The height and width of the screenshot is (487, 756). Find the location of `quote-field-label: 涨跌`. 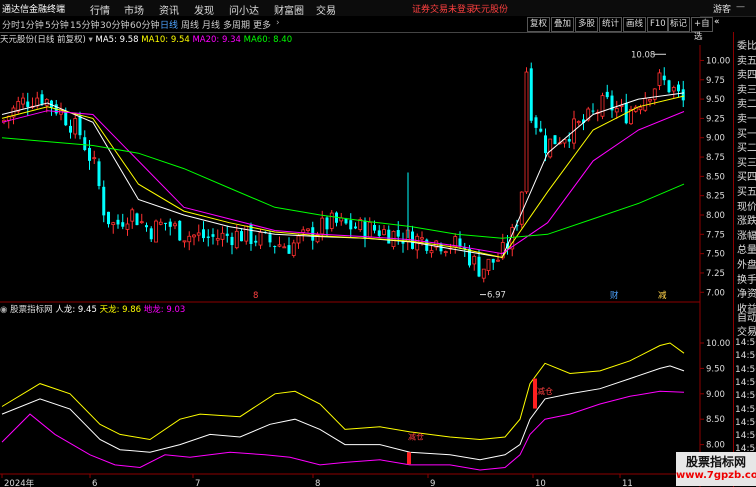

quote-field-label: 涨跌 is located at coordinates (746, 222).